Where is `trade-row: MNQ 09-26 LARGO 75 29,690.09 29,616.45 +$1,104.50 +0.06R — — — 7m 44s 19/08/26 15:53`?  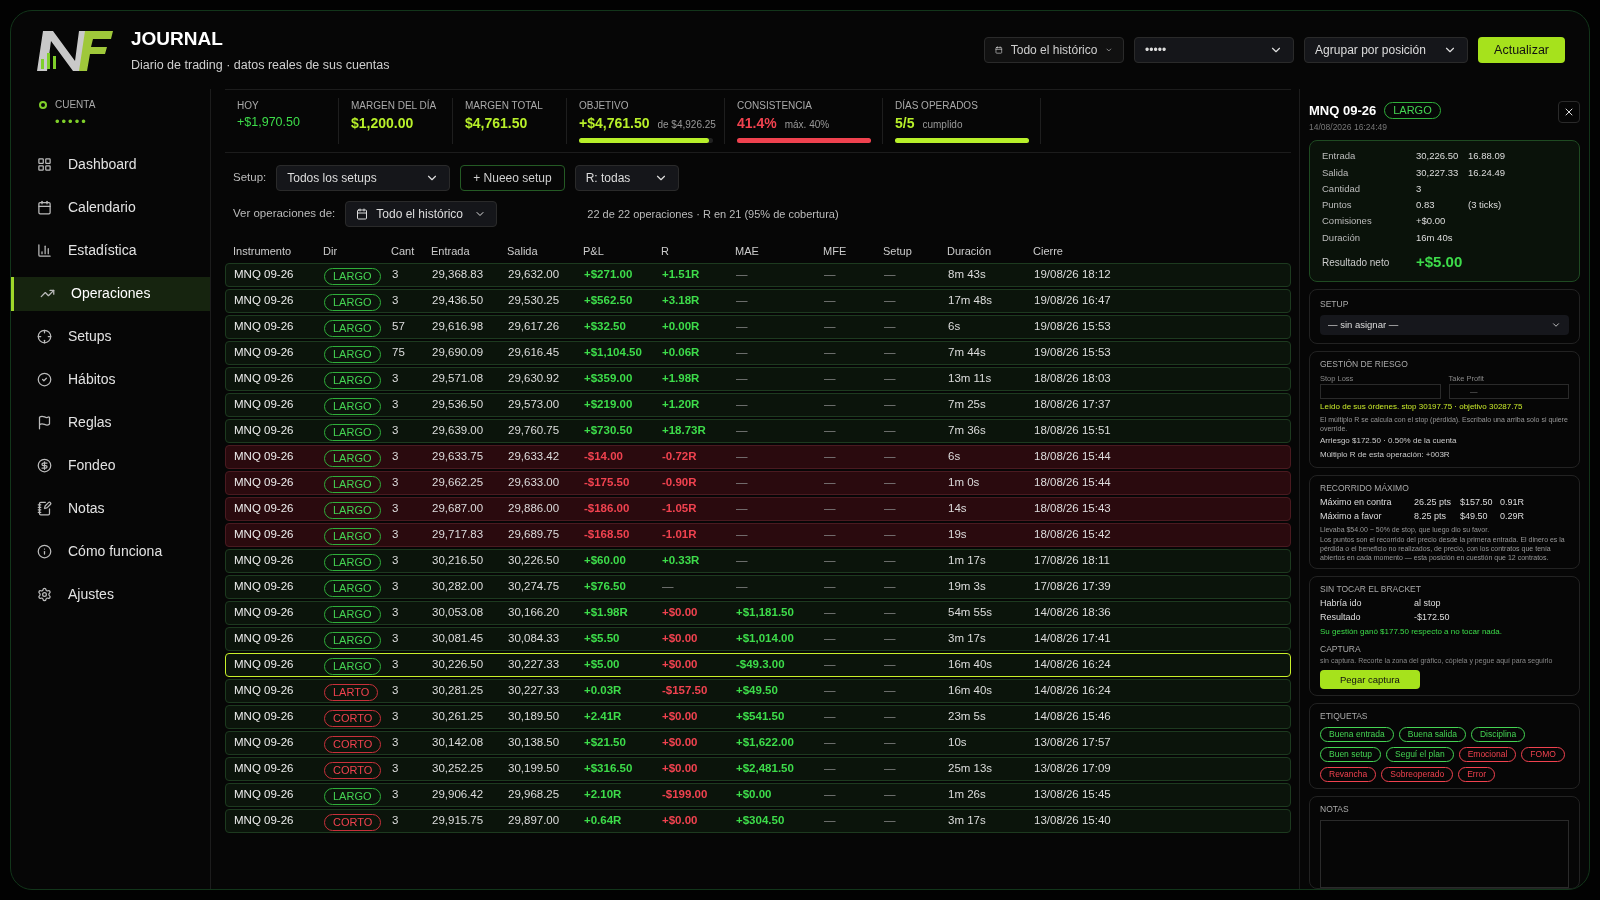
trade-row: MNQ 09-26 LARGO 75 29,690.09 29,616.45 +$1,104.50 +0.06R — — — 7m 44s 19/08/26 15:53 is located at coordinates (758, 353).